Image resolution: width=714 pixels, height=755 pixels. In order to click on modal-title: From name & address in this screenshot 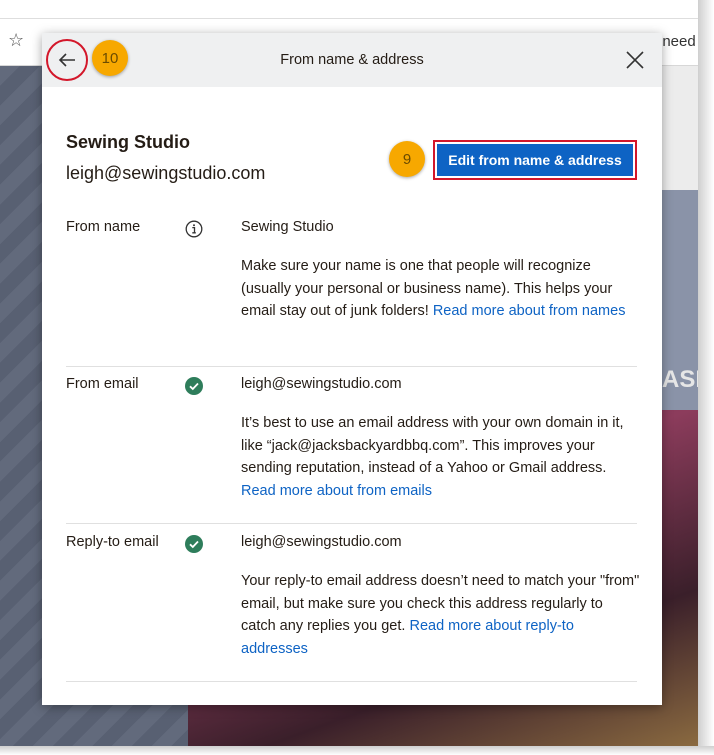, I will do `click(352, 60)`.